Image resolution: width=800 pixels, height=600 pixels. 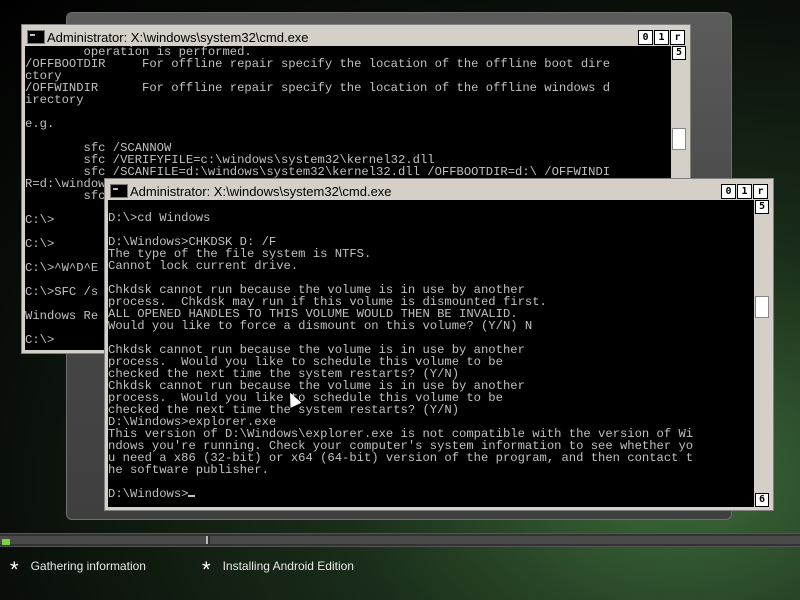 I want to click on setup-step-gathering: * Gathering information, so click(x=78, y=569).